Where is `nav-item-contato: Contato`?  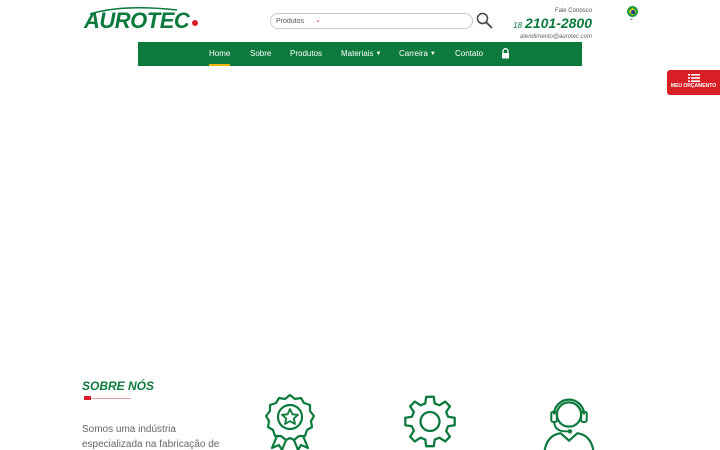
nav-item-contato: Contato is located at coordinates (469, 54).